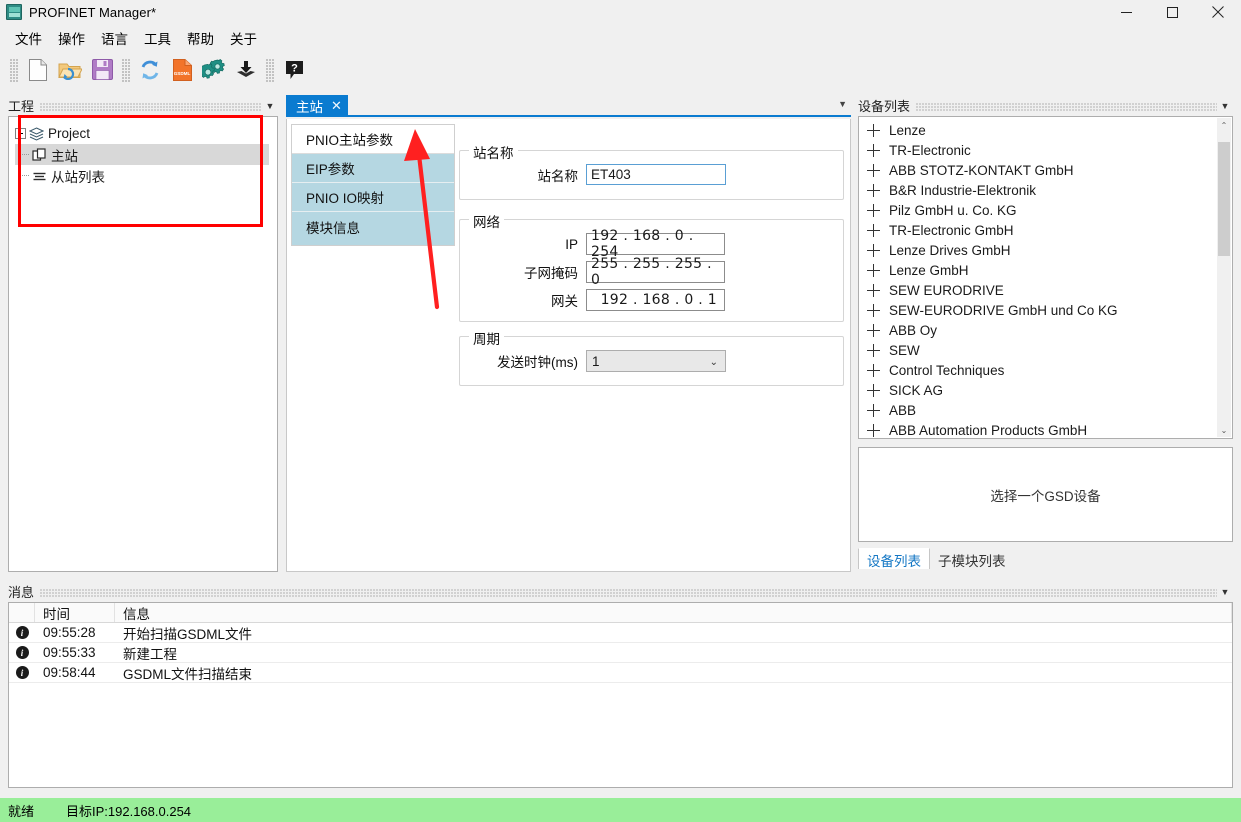 The height and width of the screenshot is (822, 1241). Describe the element at coordinates (1172, 12) in the screenshot. I see `maximize-button` at that location.